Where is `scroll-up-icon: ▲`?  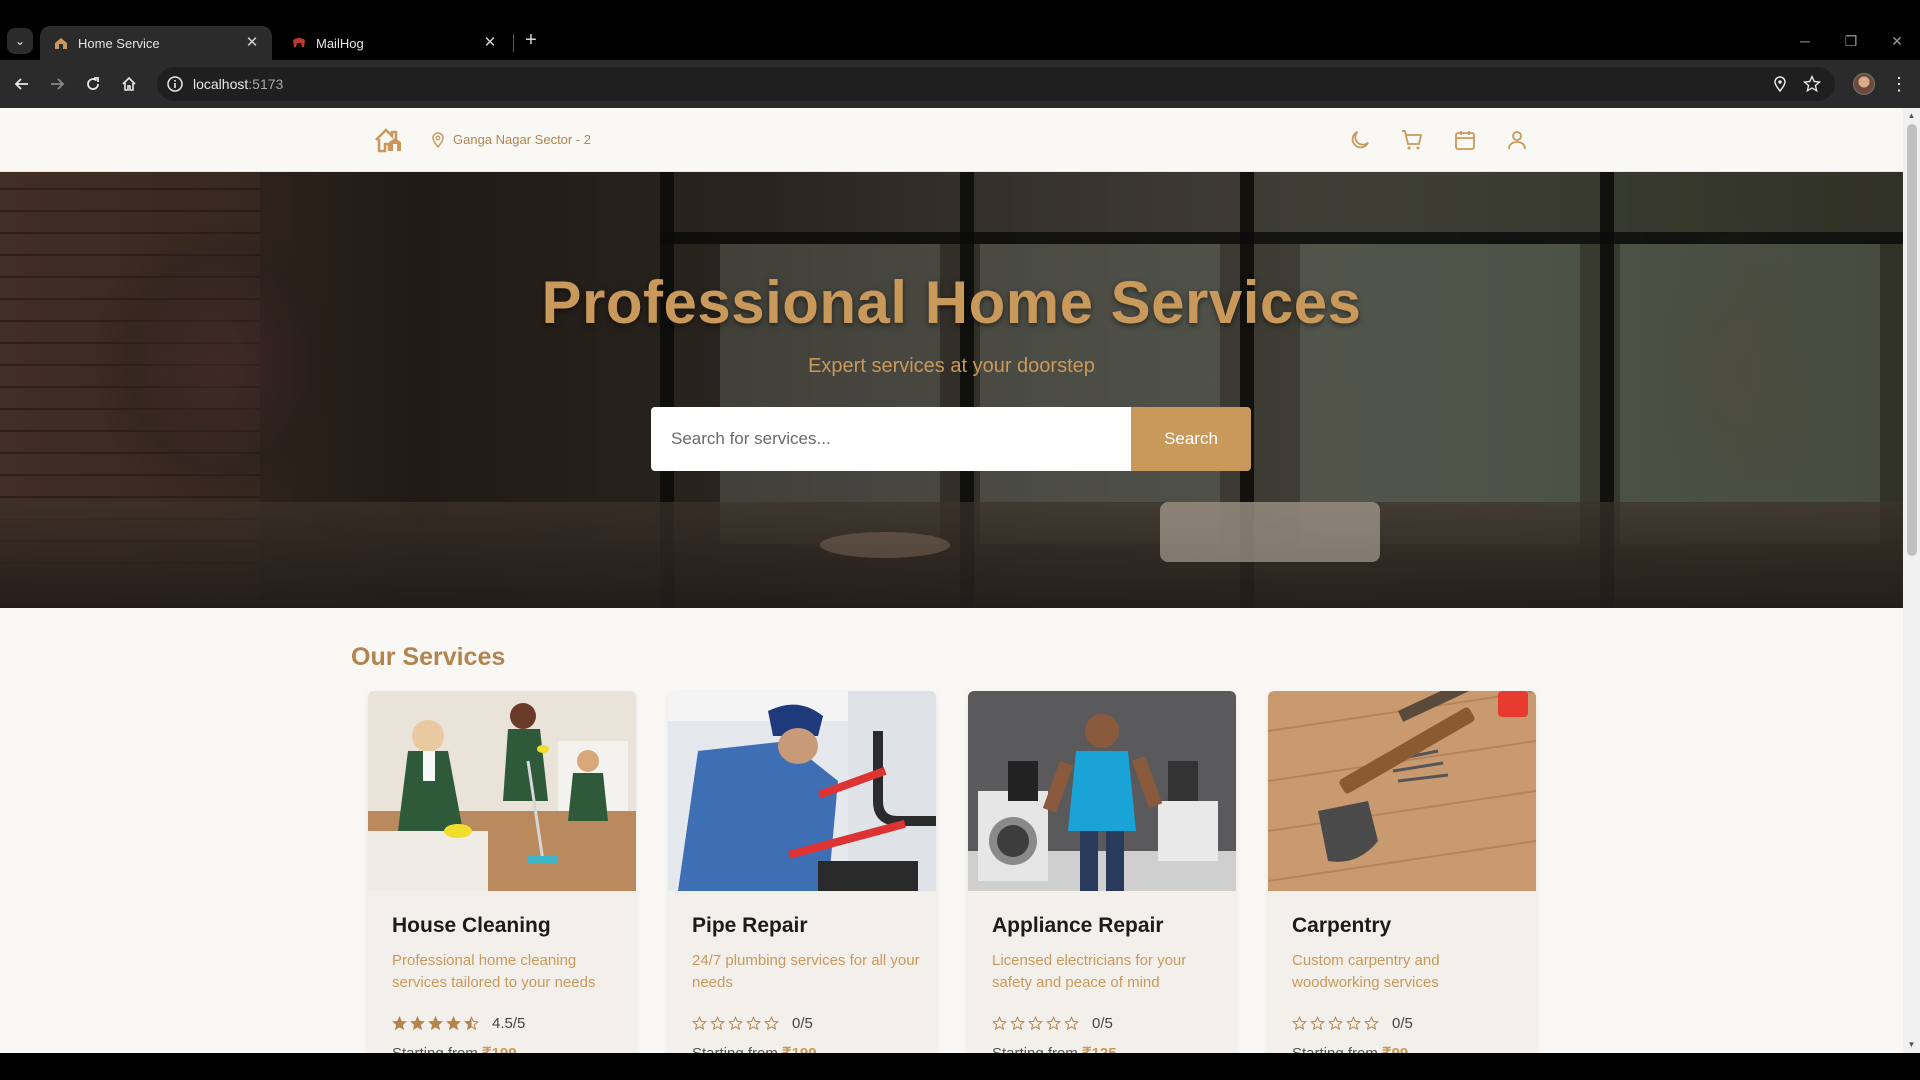 scroll-up-icon: ▲ is located at coordinates (1911, 116).